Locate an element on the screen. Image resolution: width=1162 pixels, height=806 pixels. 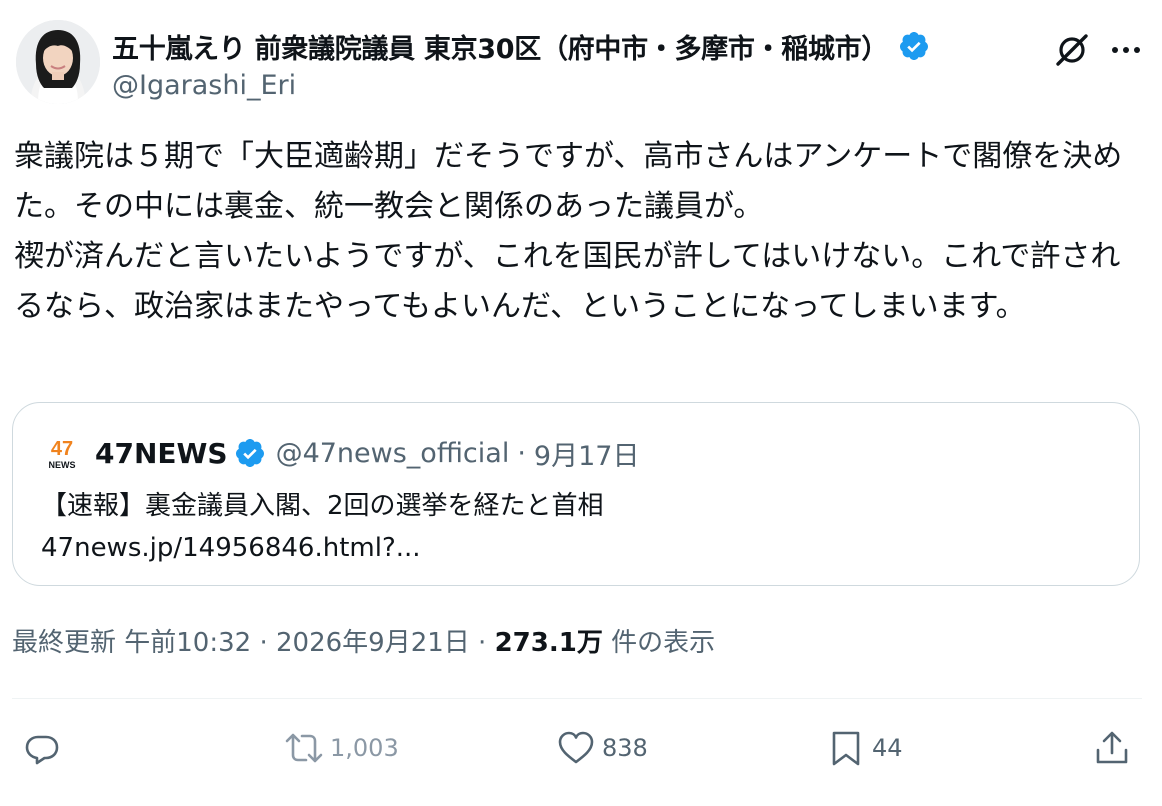
tweet-meta: 最終更新 午前10:32 · 2026年9月21日 · 273.1万 件の表示 is located at coordinates (363, 640).